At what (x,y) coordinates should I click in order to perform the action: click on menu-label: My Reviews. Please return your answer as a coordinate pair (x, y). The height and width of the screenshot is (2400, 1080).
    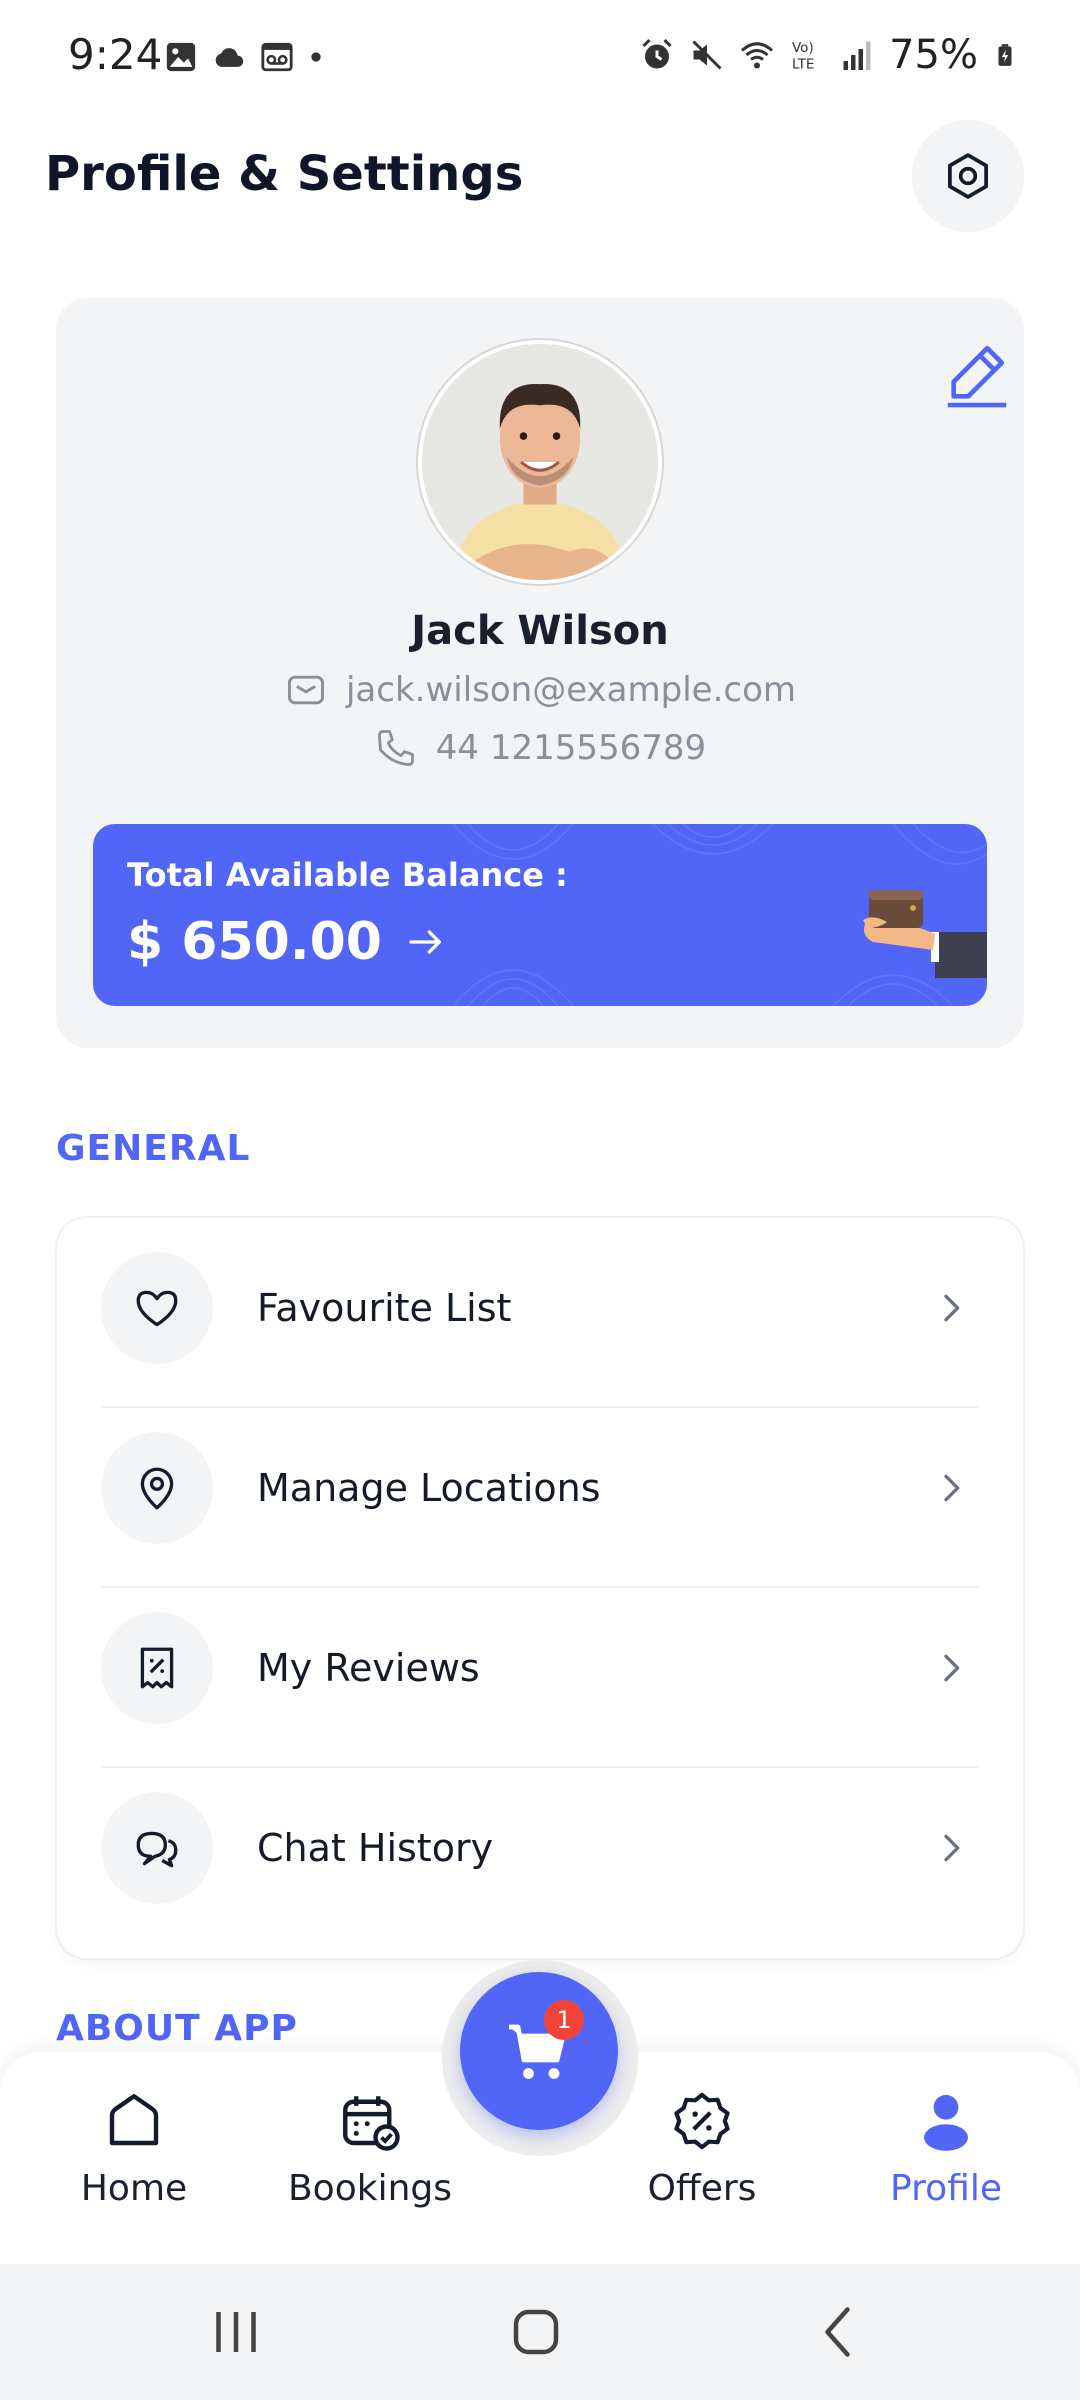
    Looking at the image, I should click on (368, 1668).